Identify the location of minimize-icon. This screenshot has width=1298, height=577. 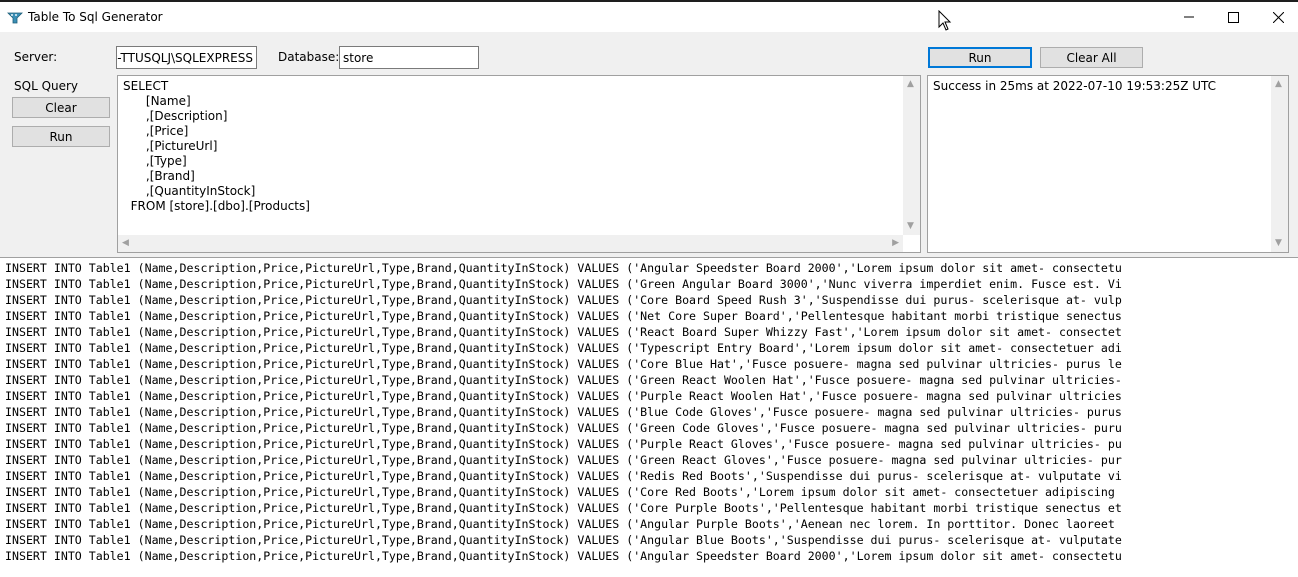
(1189, 17).